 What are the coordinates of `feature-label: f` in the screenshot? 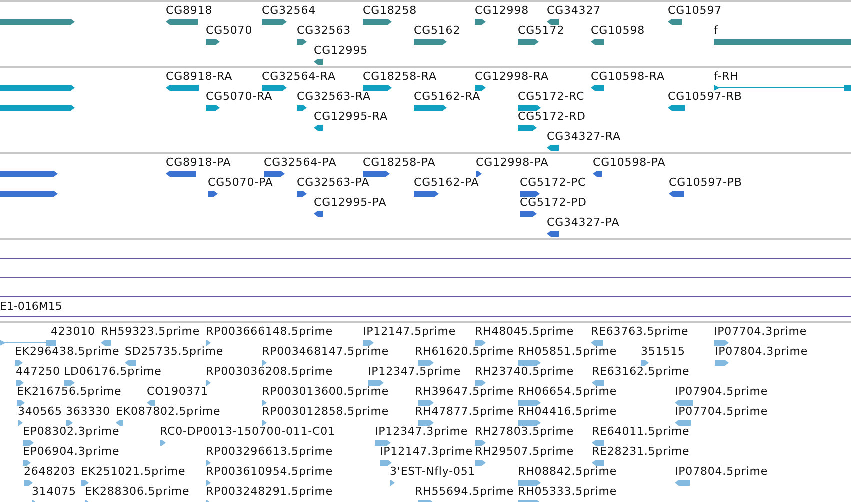 It's located at (716, 30).